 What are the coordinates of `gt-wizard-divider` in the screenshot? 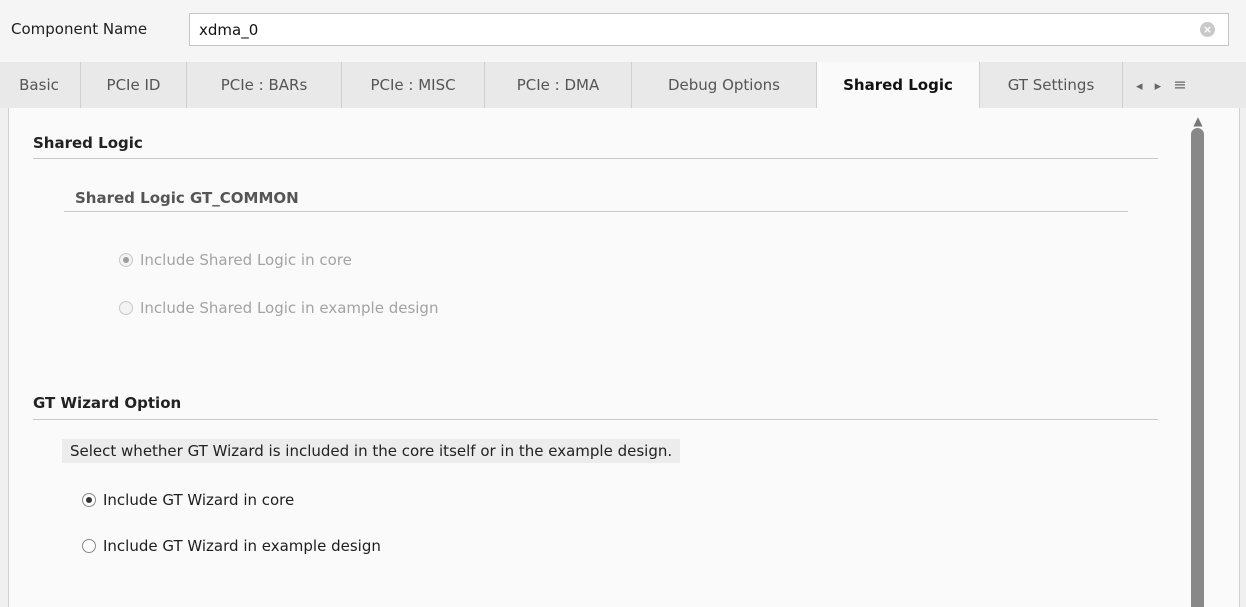 It's located at (595, 419).